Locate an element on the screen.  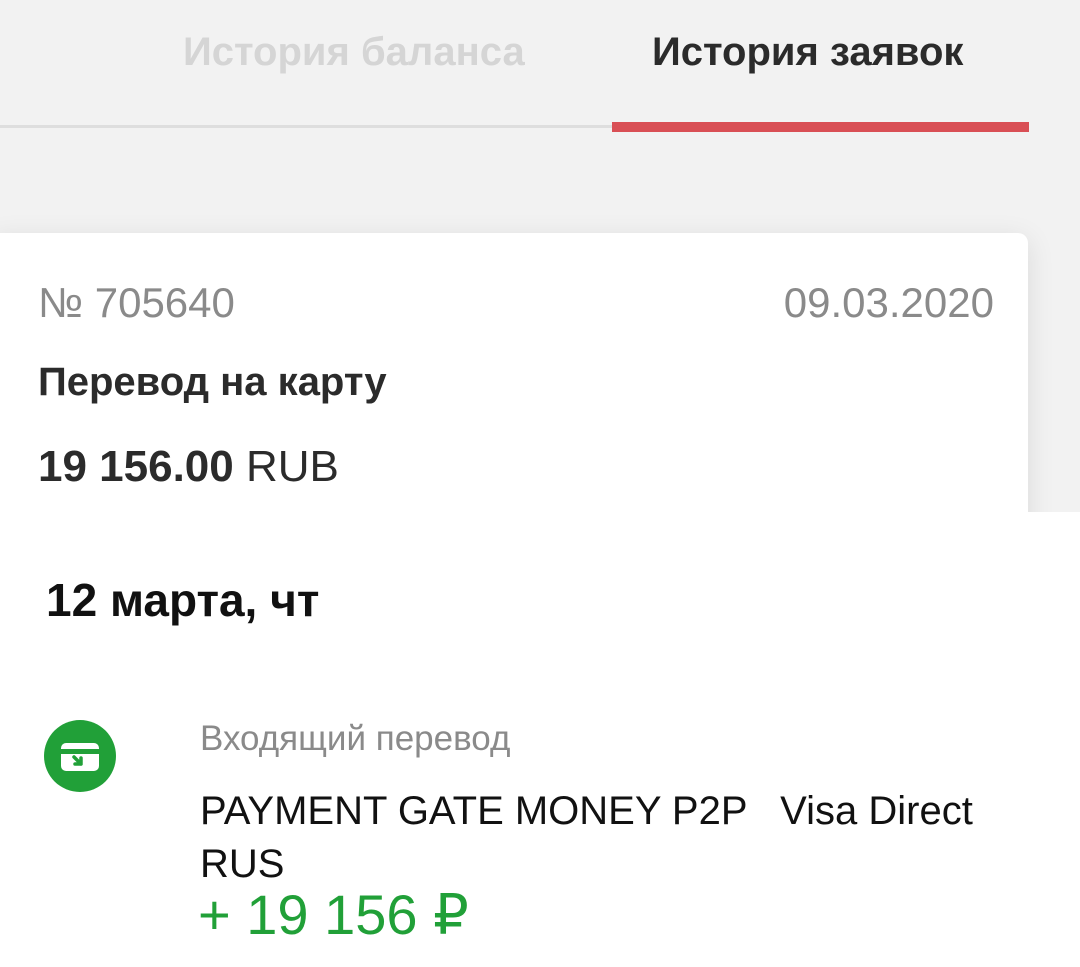
transaction-description: PAYMENT GATE MONEY P2P Visa Direct RUS is located at coordinates (592, 837).